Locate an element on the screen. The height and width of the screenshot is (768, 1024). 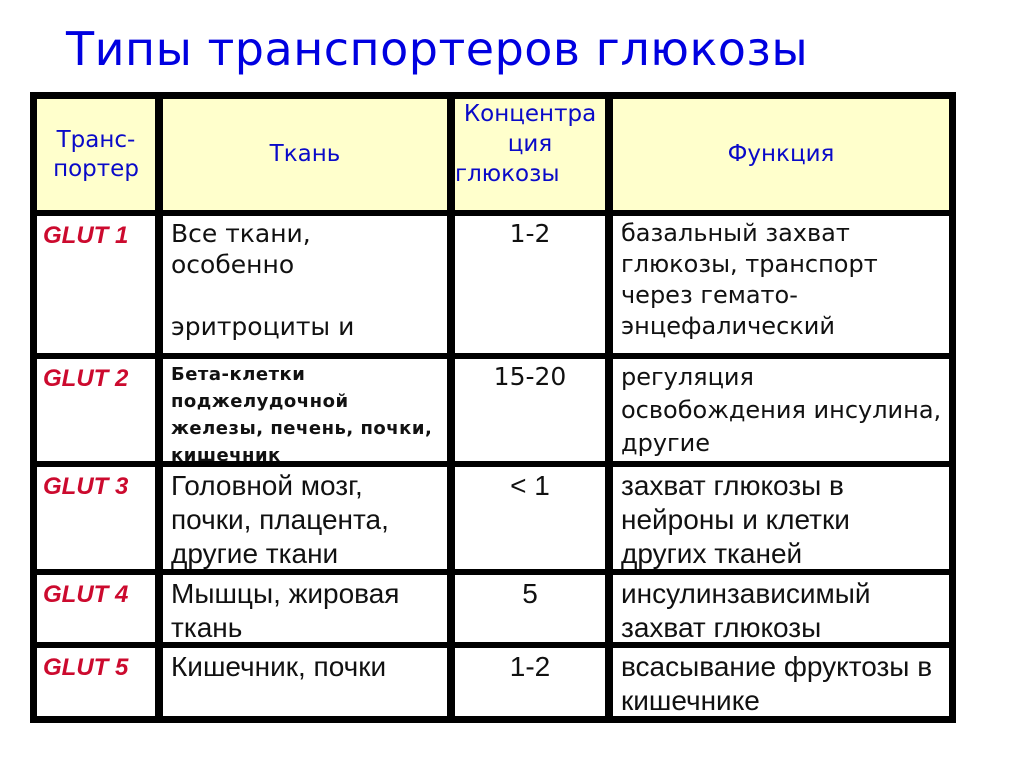
concentration-cell: 5 is located at coordinates (530, 608).